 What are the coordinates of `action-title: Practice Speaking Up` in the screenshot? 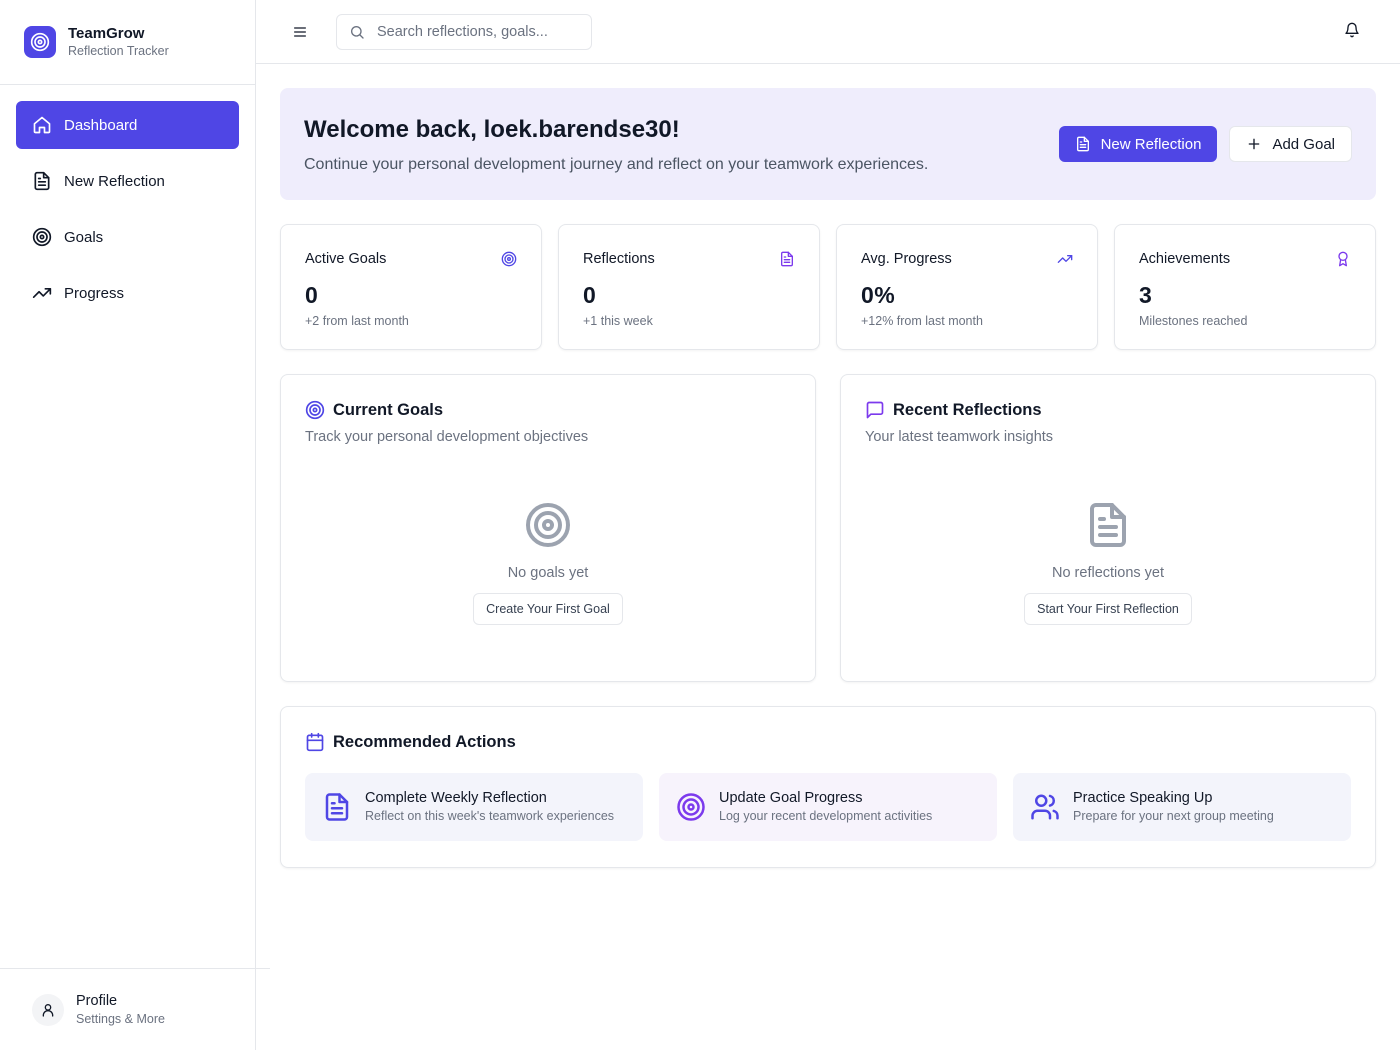 It's located at (1143, 798).